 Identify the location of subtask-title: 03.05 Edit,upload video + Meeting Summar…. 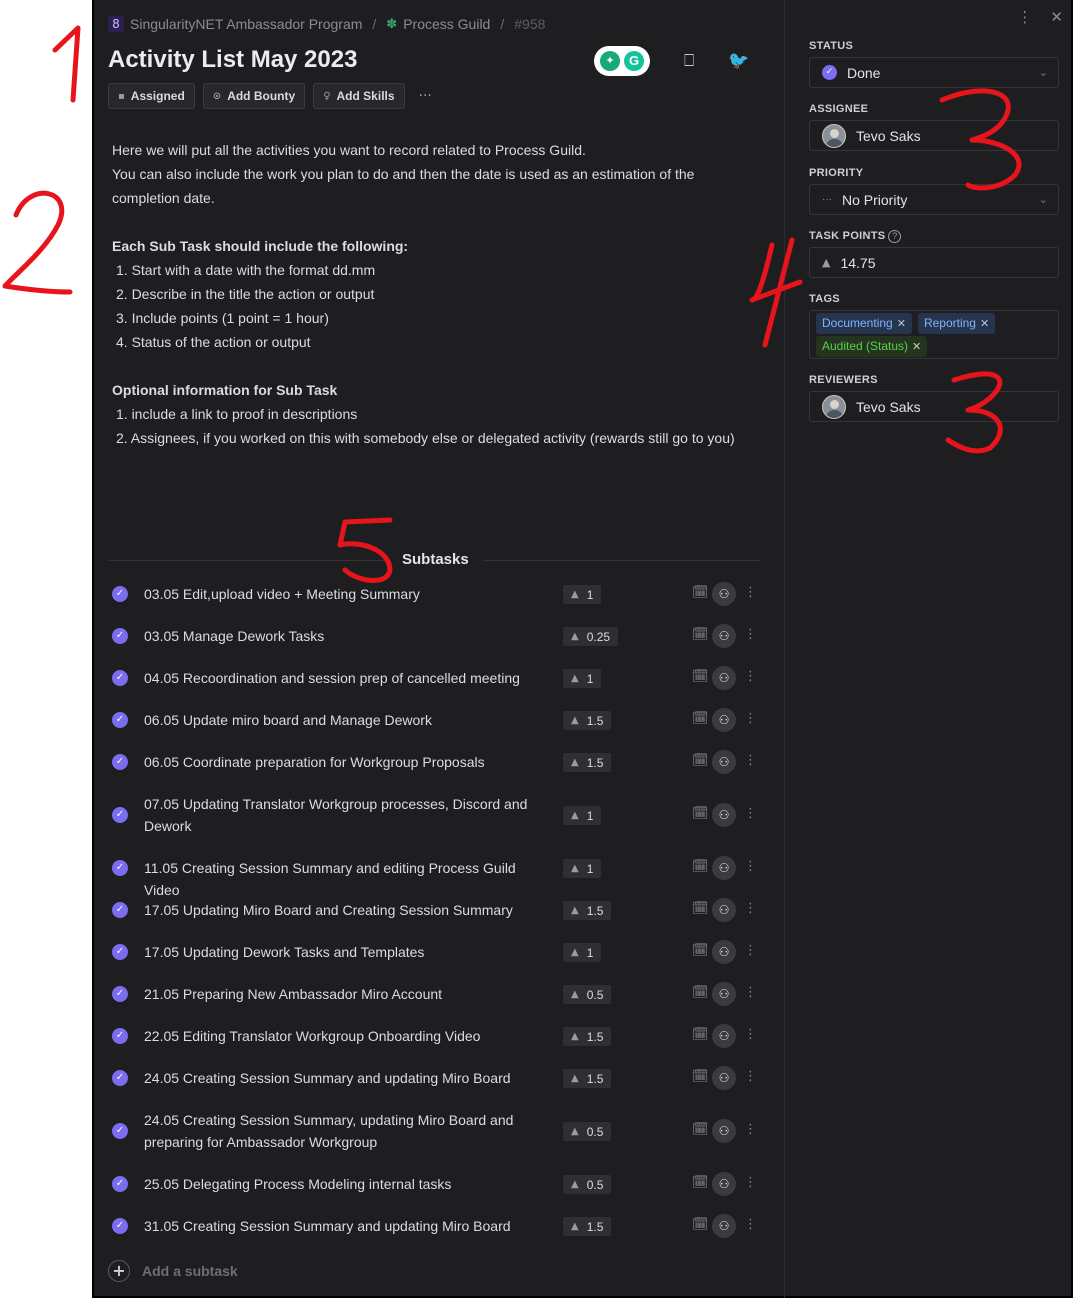
(349, 594).